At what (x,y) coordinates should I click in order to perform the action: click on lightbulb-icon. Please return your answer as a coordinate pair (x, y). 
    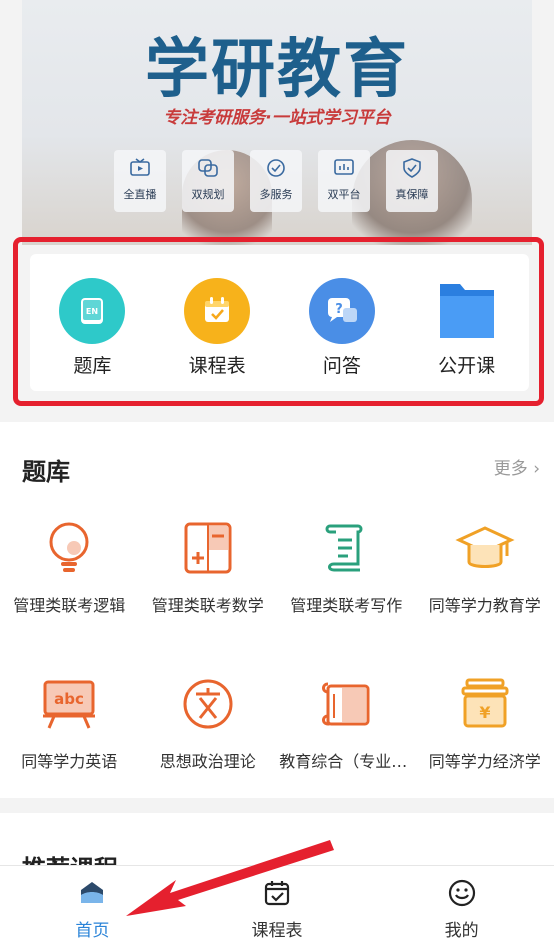
    Looking at the image, I should click on (69, 548).